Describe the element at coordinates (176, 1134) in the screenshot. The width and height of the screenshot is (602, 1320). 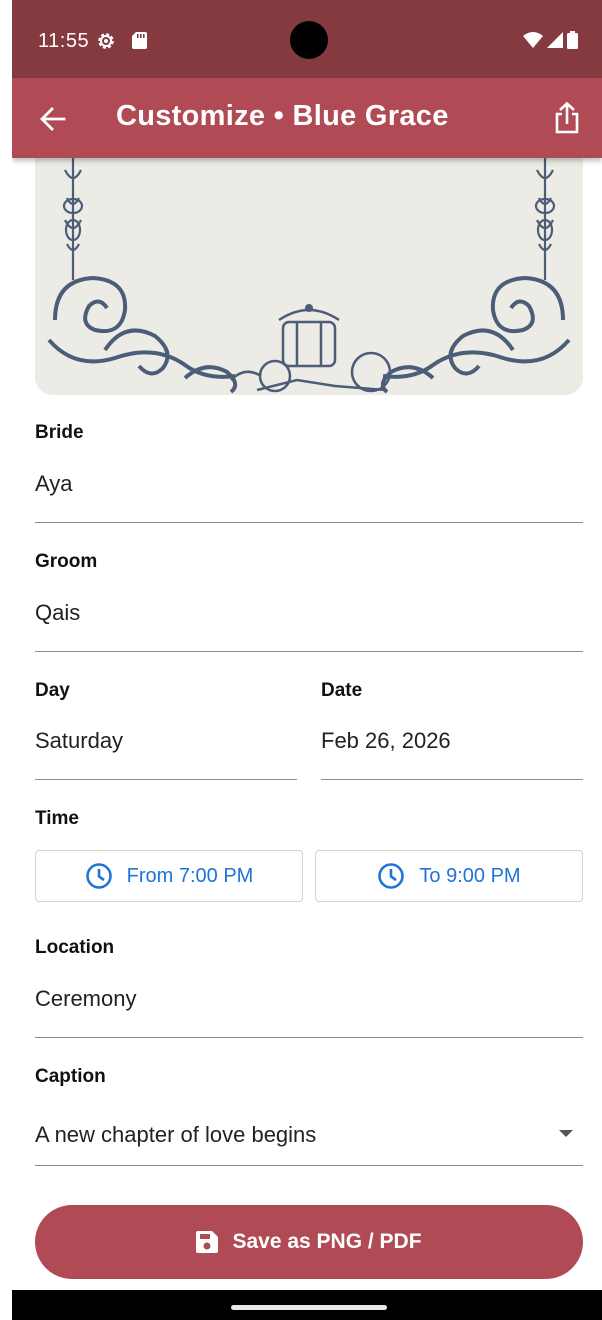
I see `caption-value: A new chapter of love begins` at that location.